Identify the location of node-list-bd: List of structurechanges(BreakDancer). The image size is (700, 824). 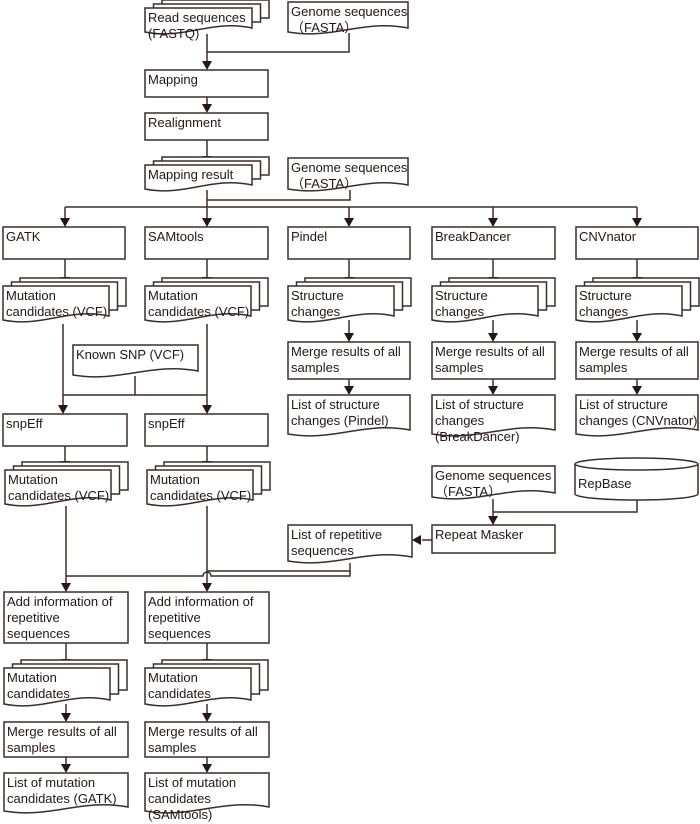
(493, 419).